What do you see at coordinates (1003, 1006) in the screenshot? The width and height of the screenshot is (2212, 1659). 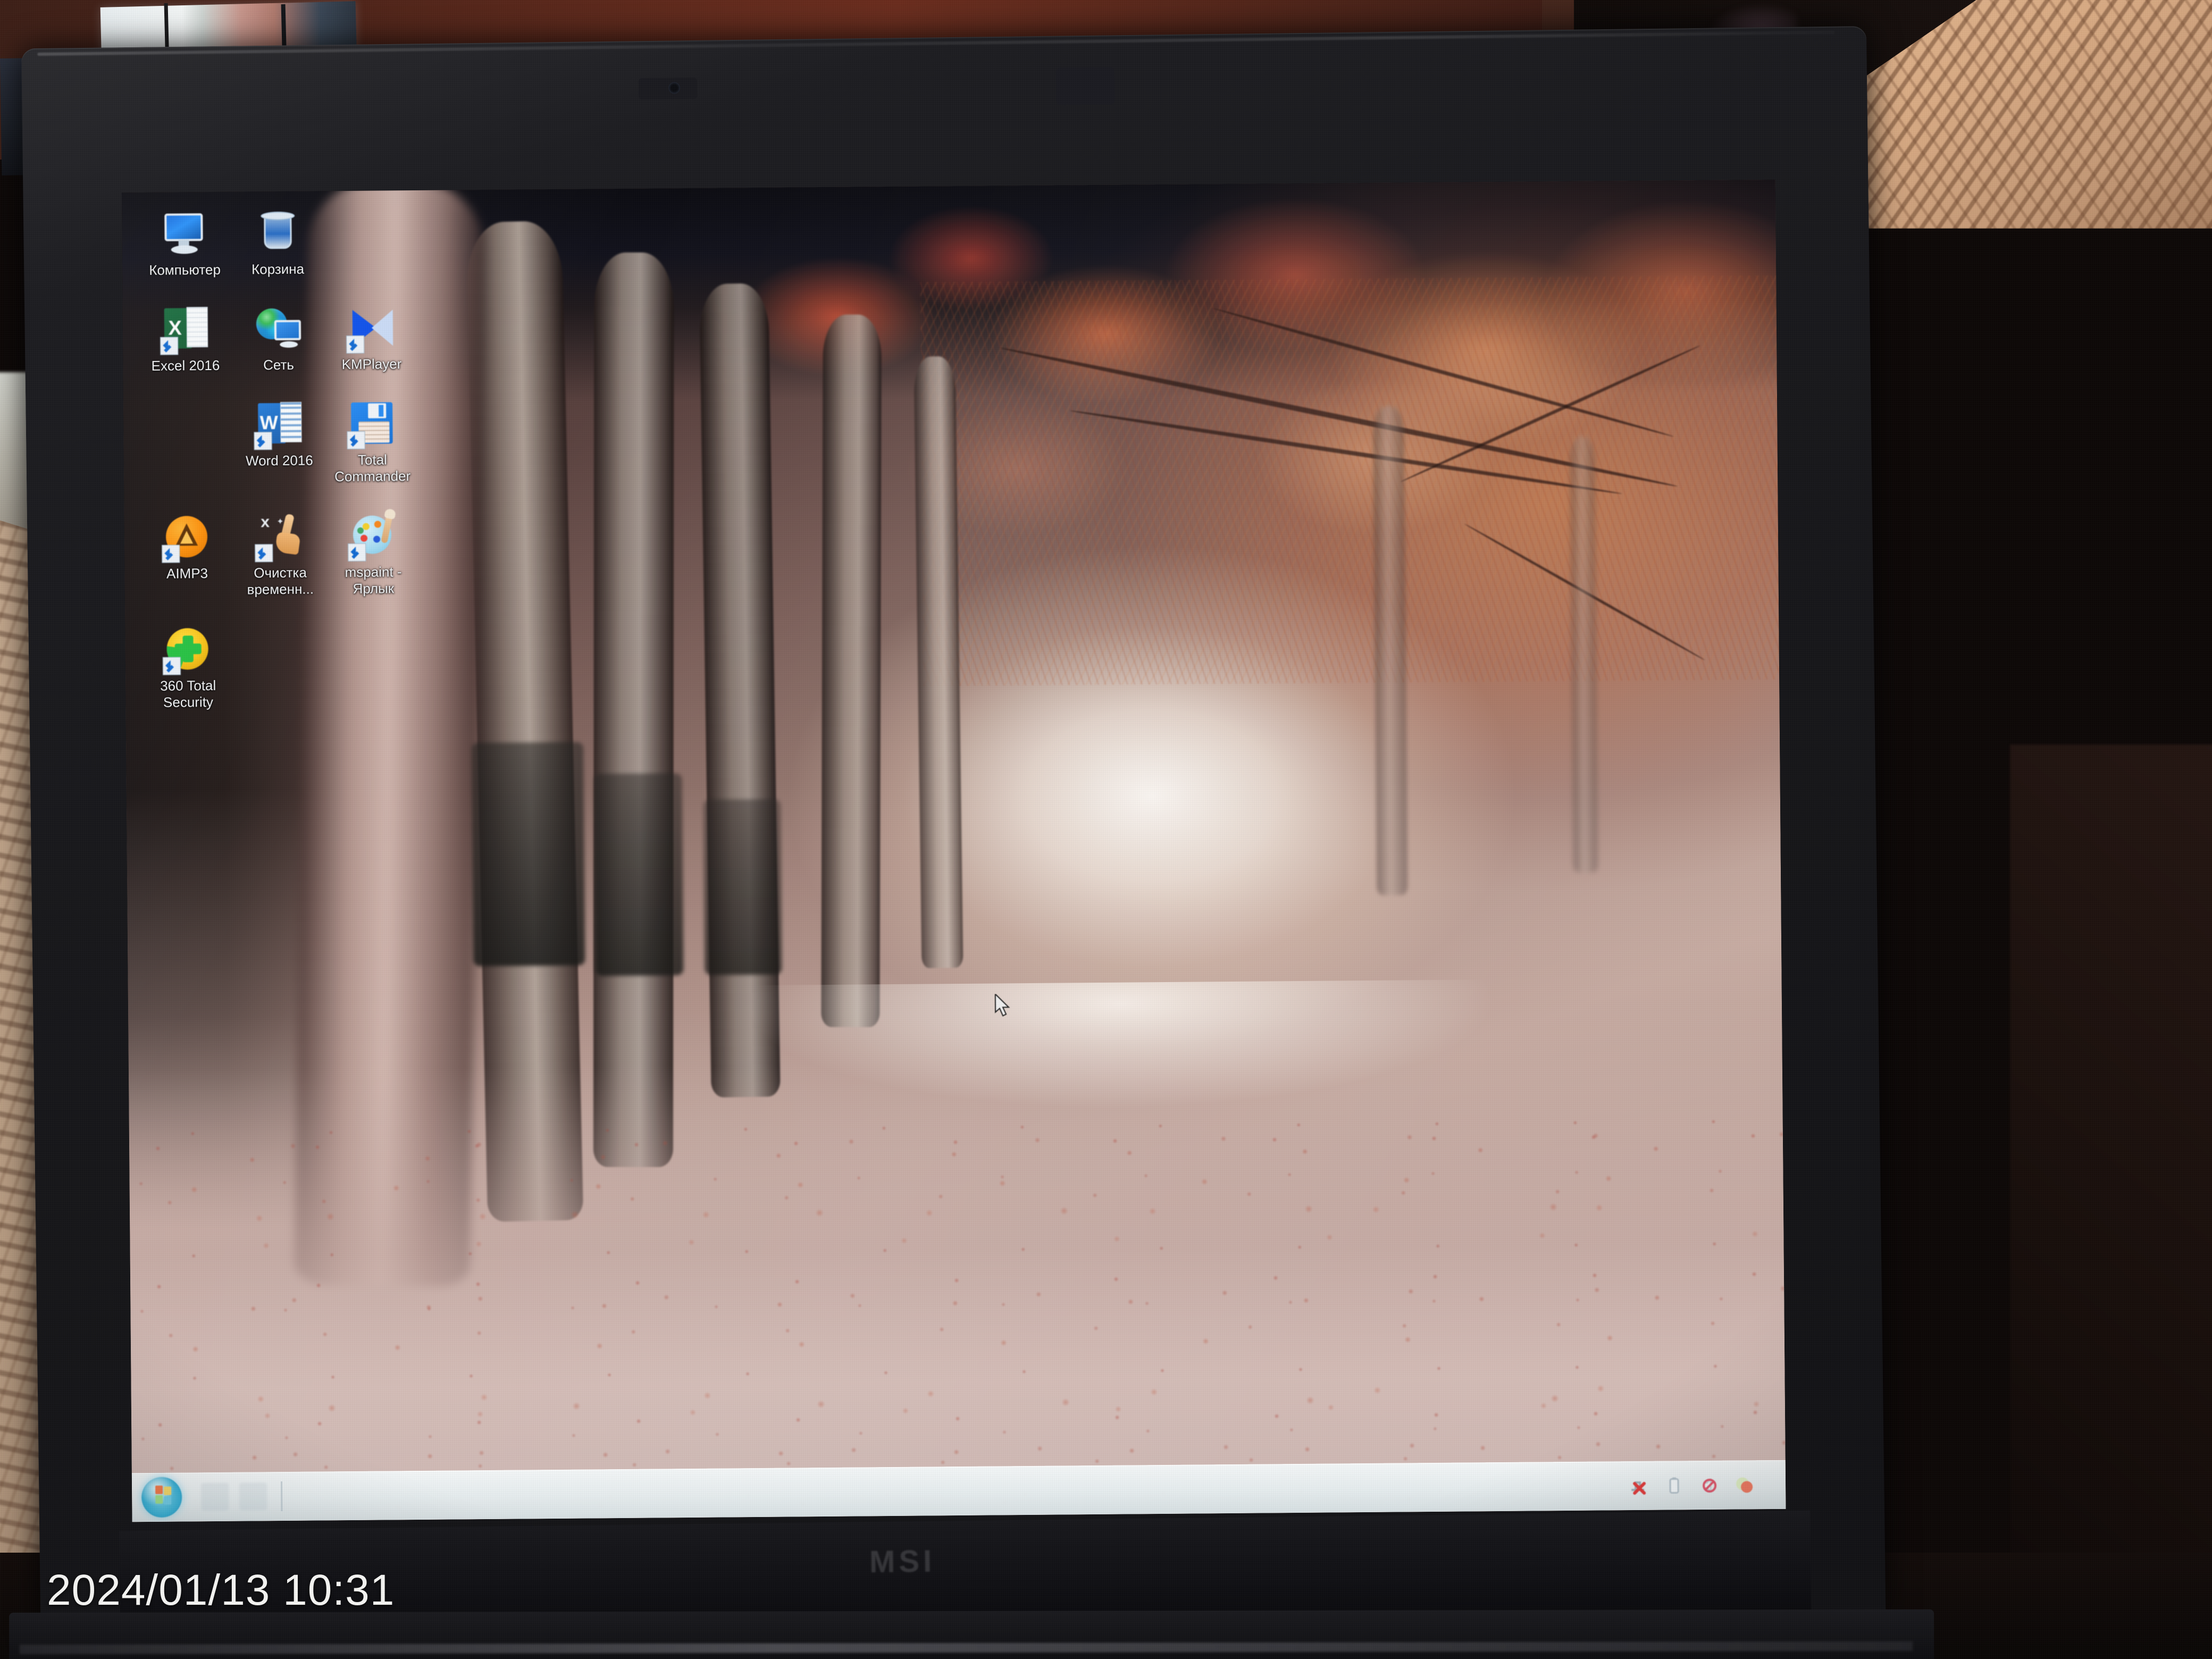 I see `mouse-cursor-icon` at bounding box center [1003, 1006].